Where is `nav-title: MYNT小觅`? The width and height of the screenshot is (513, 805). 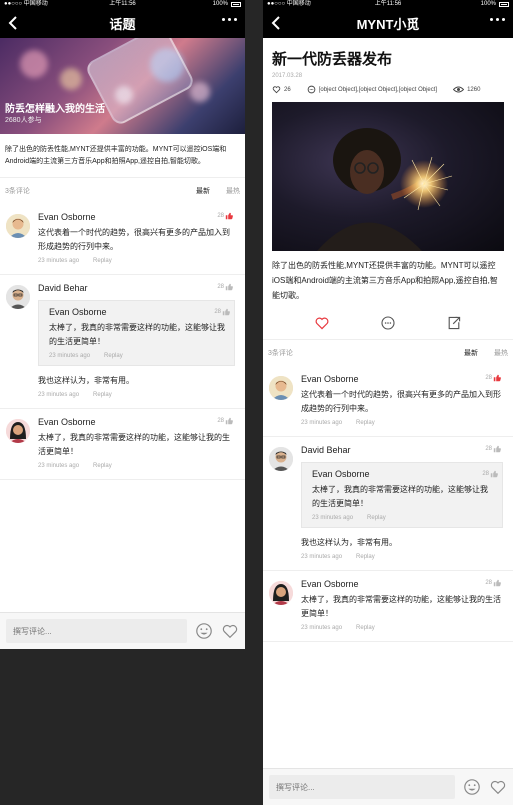
nav-title: MYNT小觅 is located at coordinates (388, 24).